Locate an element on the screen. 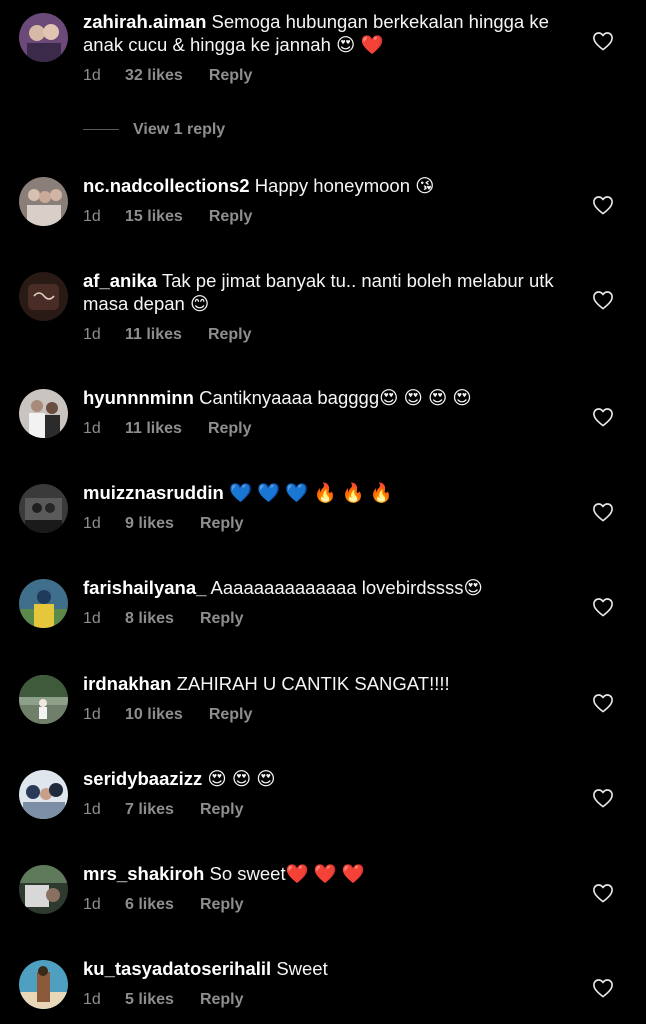  comment-meta: 1d 5 likes Reply is located at coordinates (325, 1000).